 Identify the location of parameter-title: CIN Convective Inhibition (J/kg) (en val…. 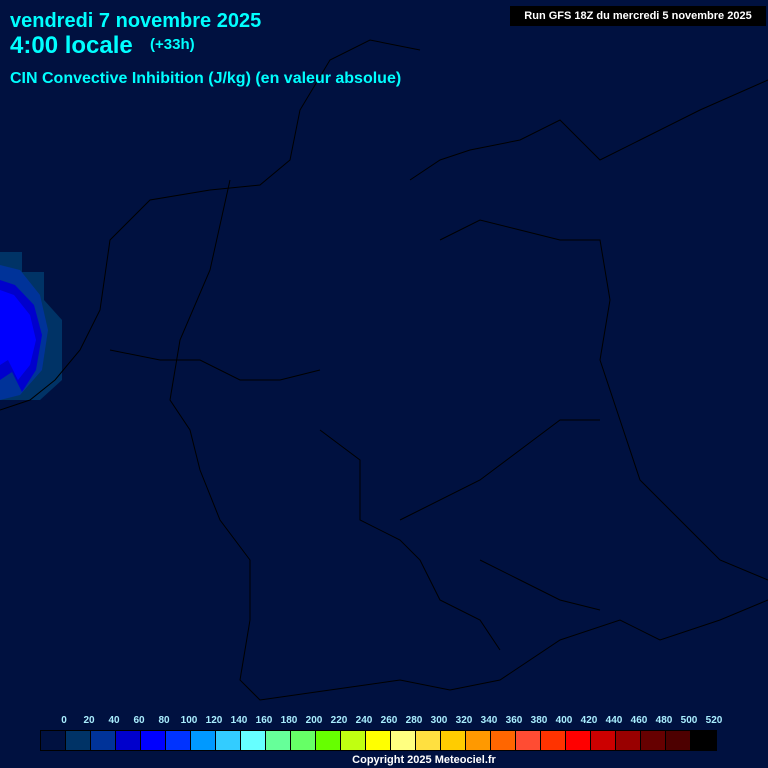
(206, 78).